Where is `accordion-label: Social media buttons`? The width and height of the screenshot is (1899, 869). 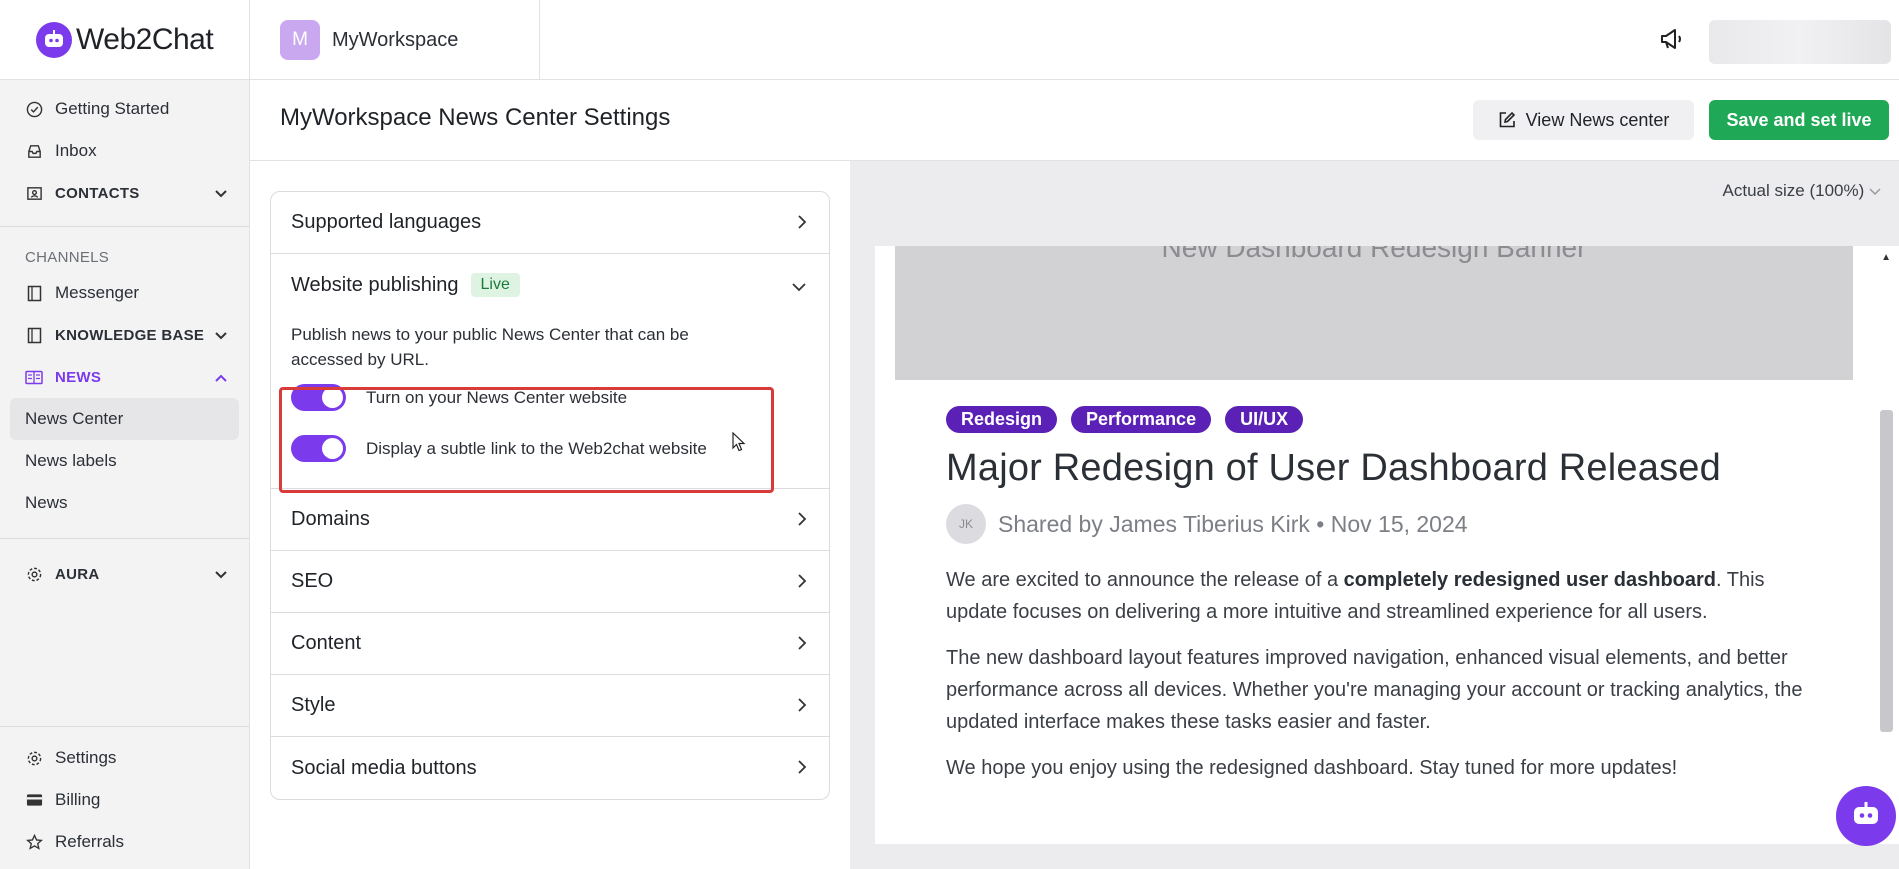
accordion-label: Social media buttons is located at coordinates (384, 767).